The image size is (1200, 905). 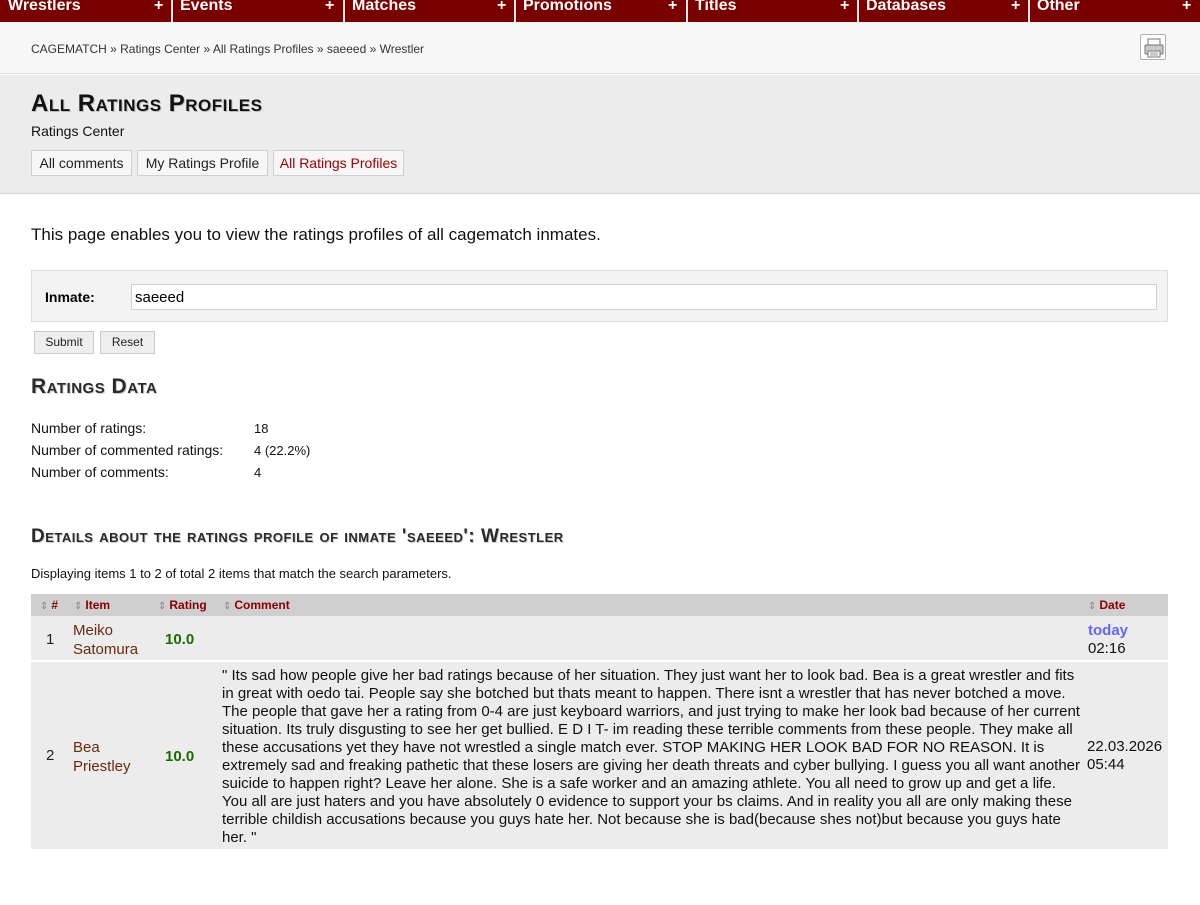 I want to click on nav-wrestlers-expand-icon: +, so click(x=158, y=8).